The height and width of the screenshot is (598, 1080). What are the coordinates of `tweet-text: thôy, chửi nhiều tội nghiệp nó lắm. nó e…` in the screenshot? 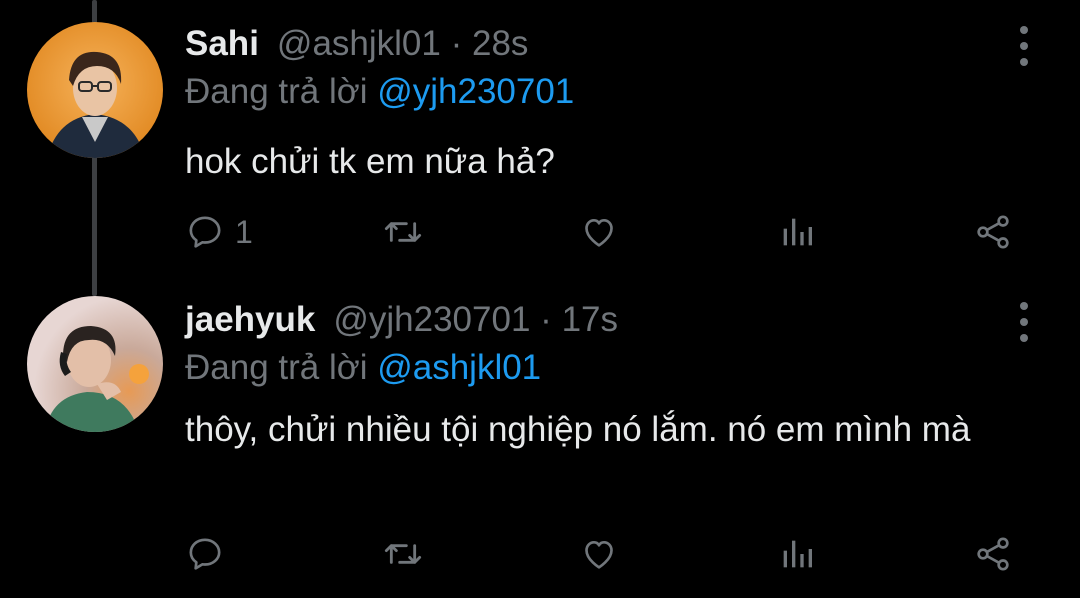 It's located at (578, 429).